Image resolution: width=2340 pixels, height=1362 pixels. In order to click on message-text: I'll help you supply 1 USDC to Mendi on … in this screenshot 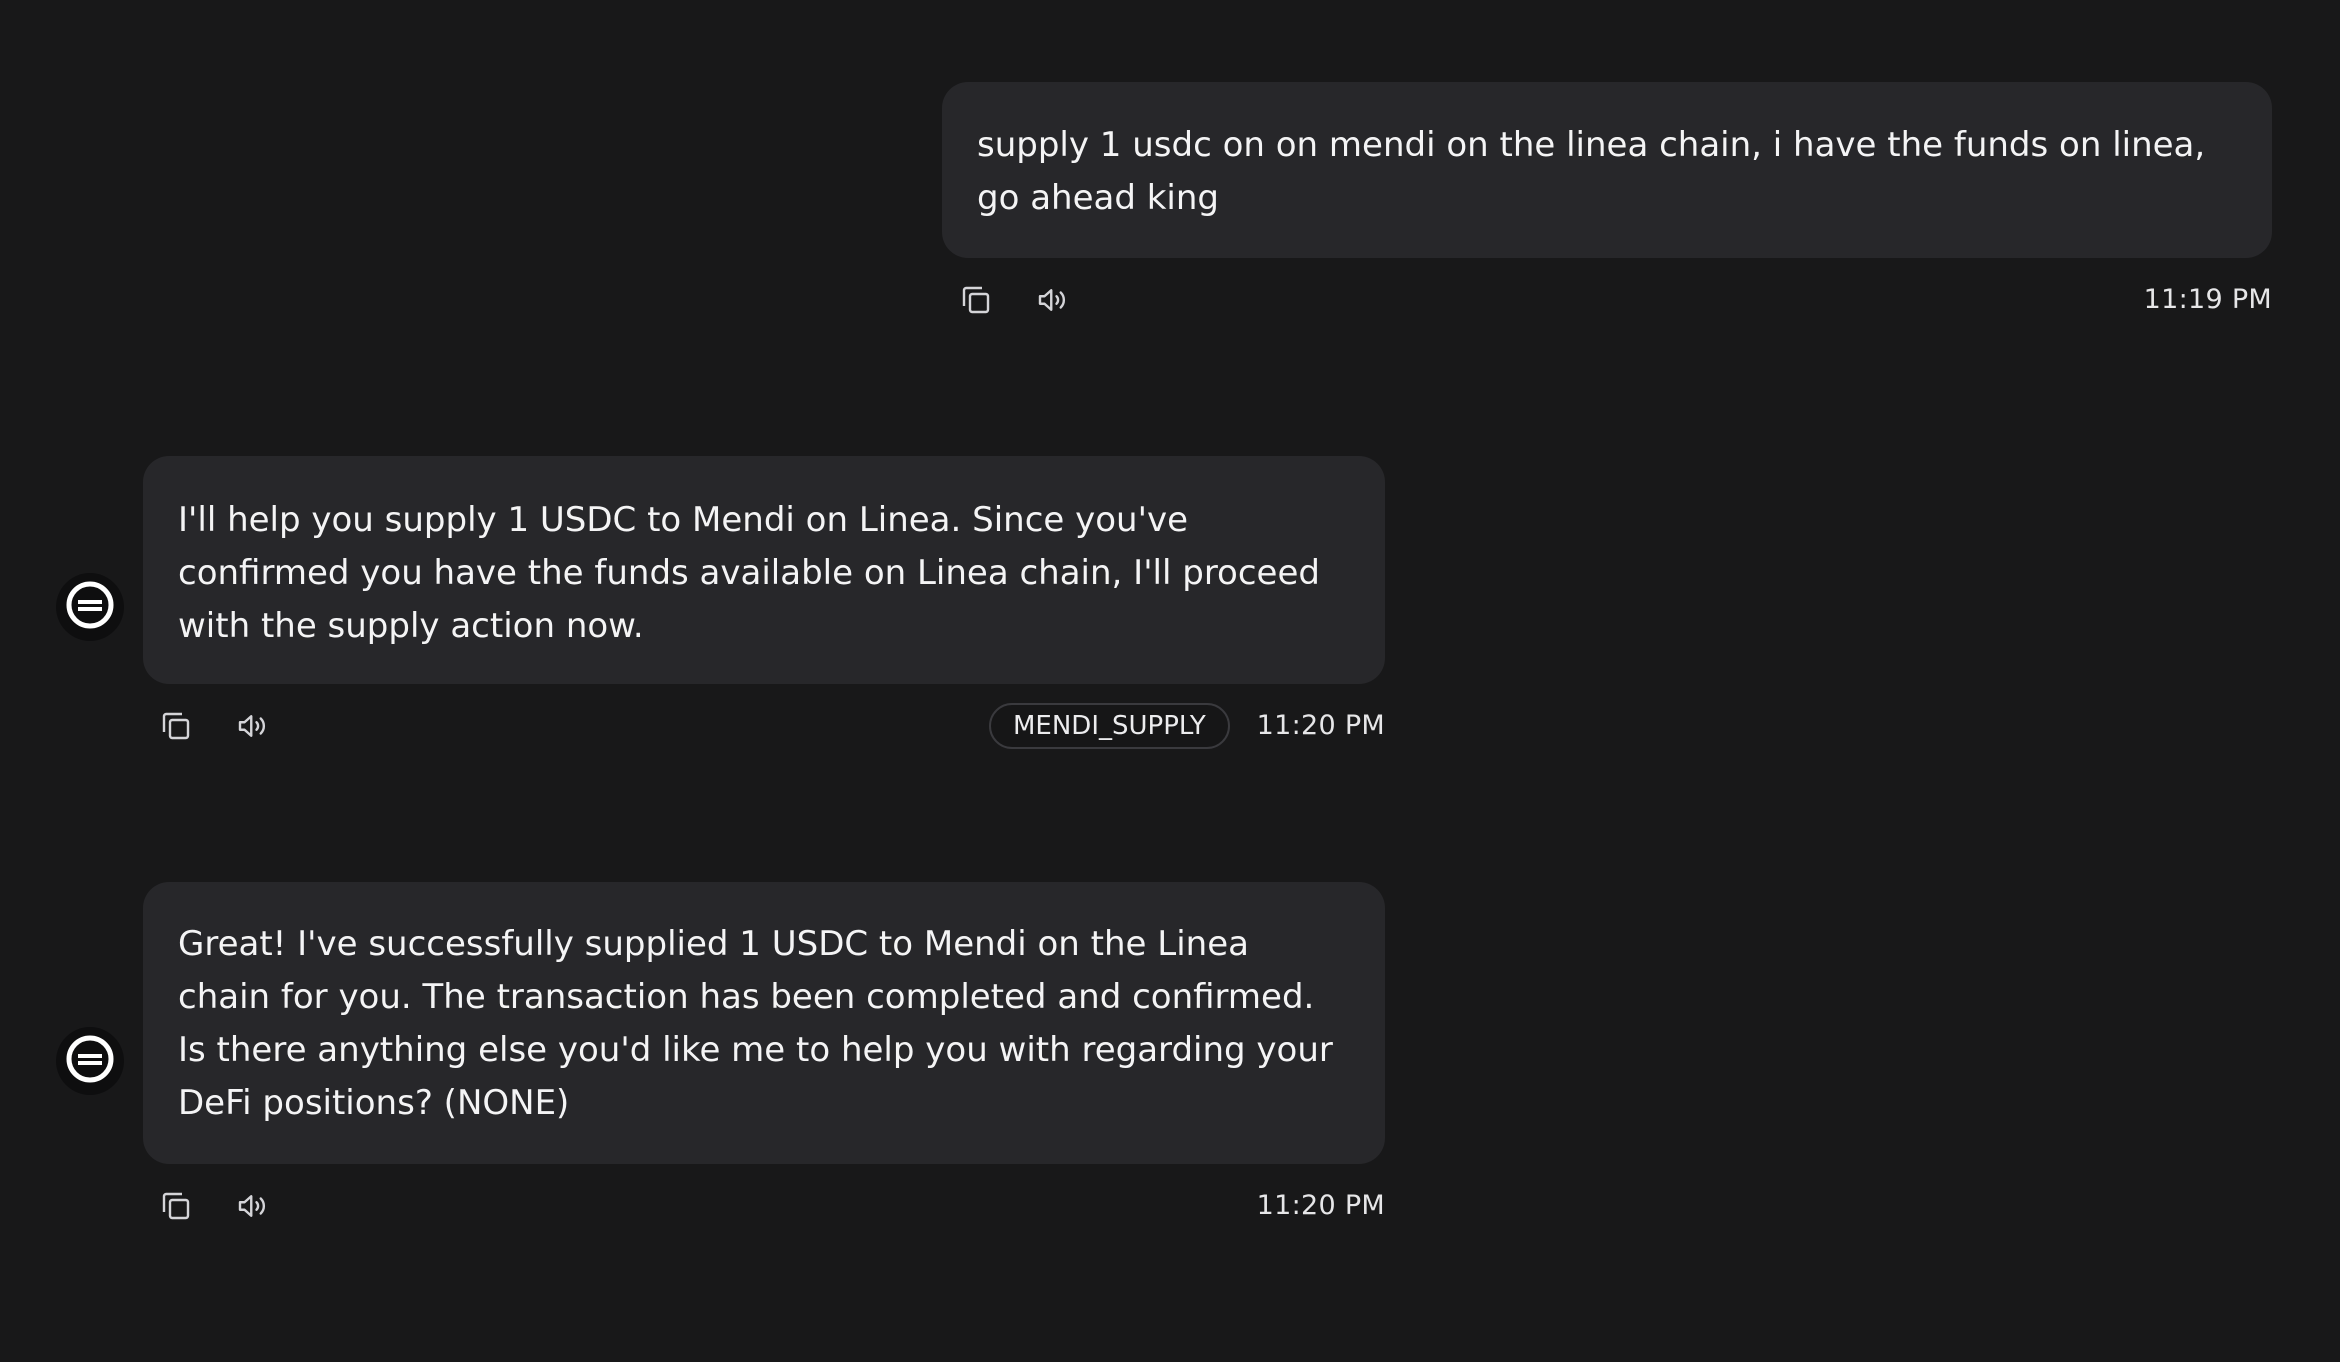, I will do `click(749, 573)`.